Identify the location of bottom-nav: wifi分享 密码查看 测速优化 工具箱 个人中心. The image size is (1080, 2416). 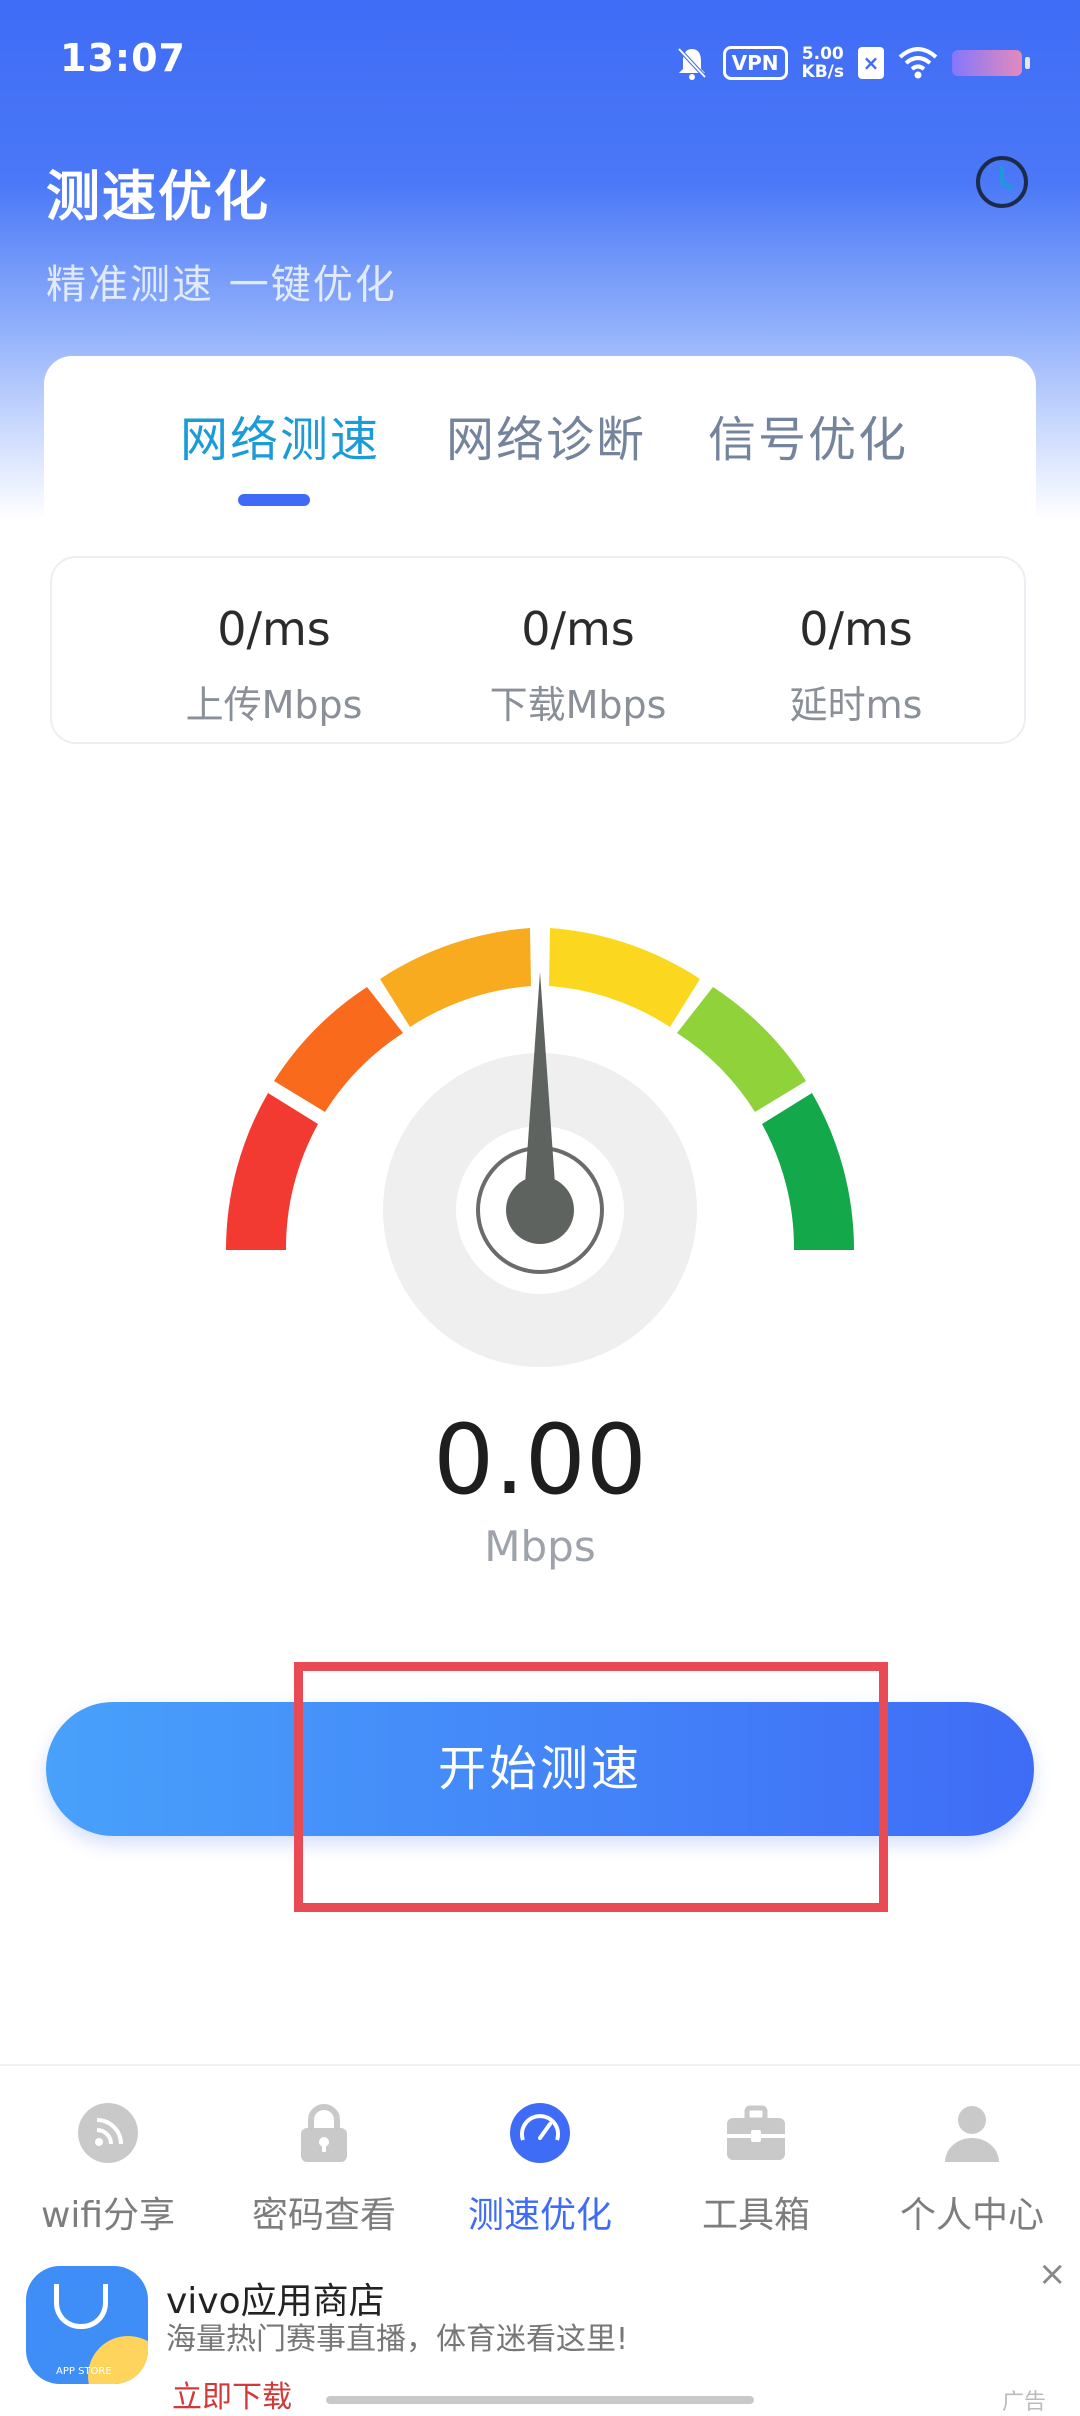
(540, 2160).